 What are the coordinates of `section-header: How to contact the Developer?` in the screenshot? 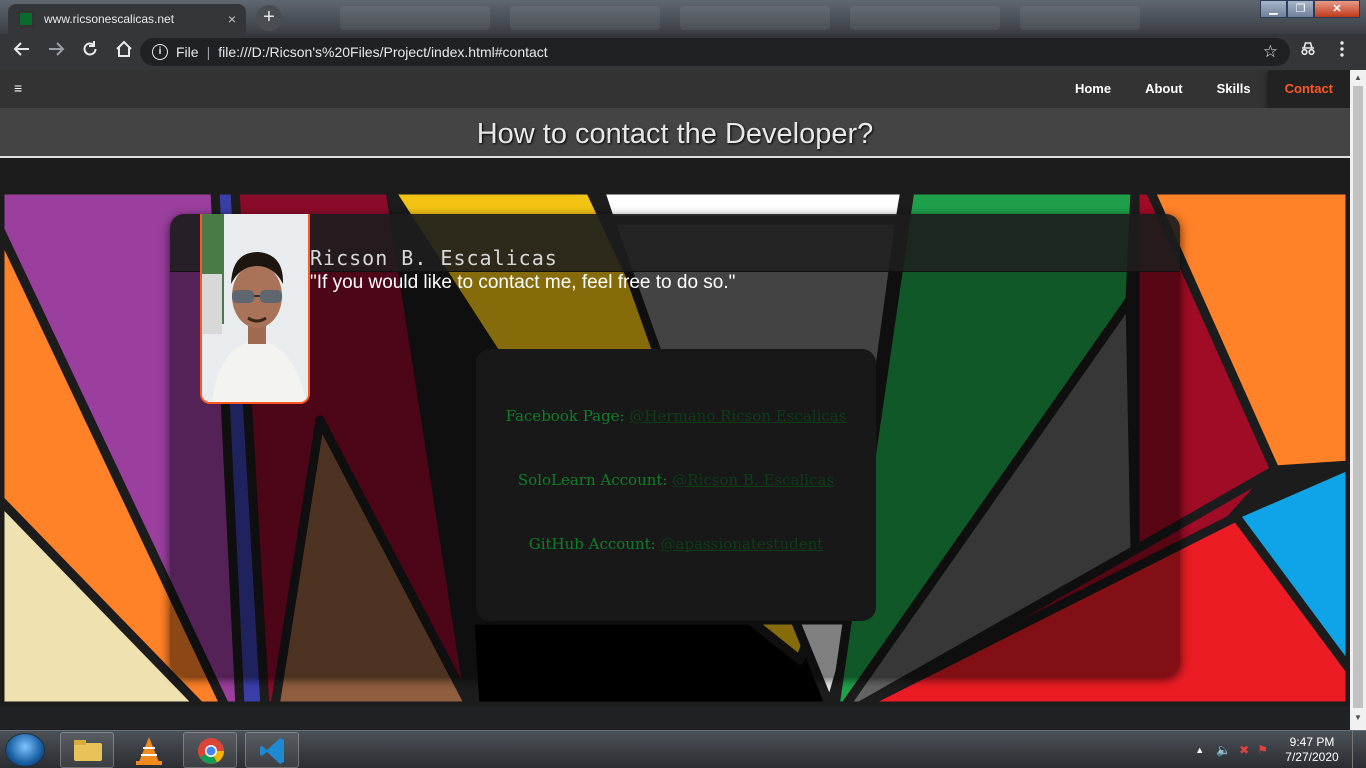 It's located at (675, 133).